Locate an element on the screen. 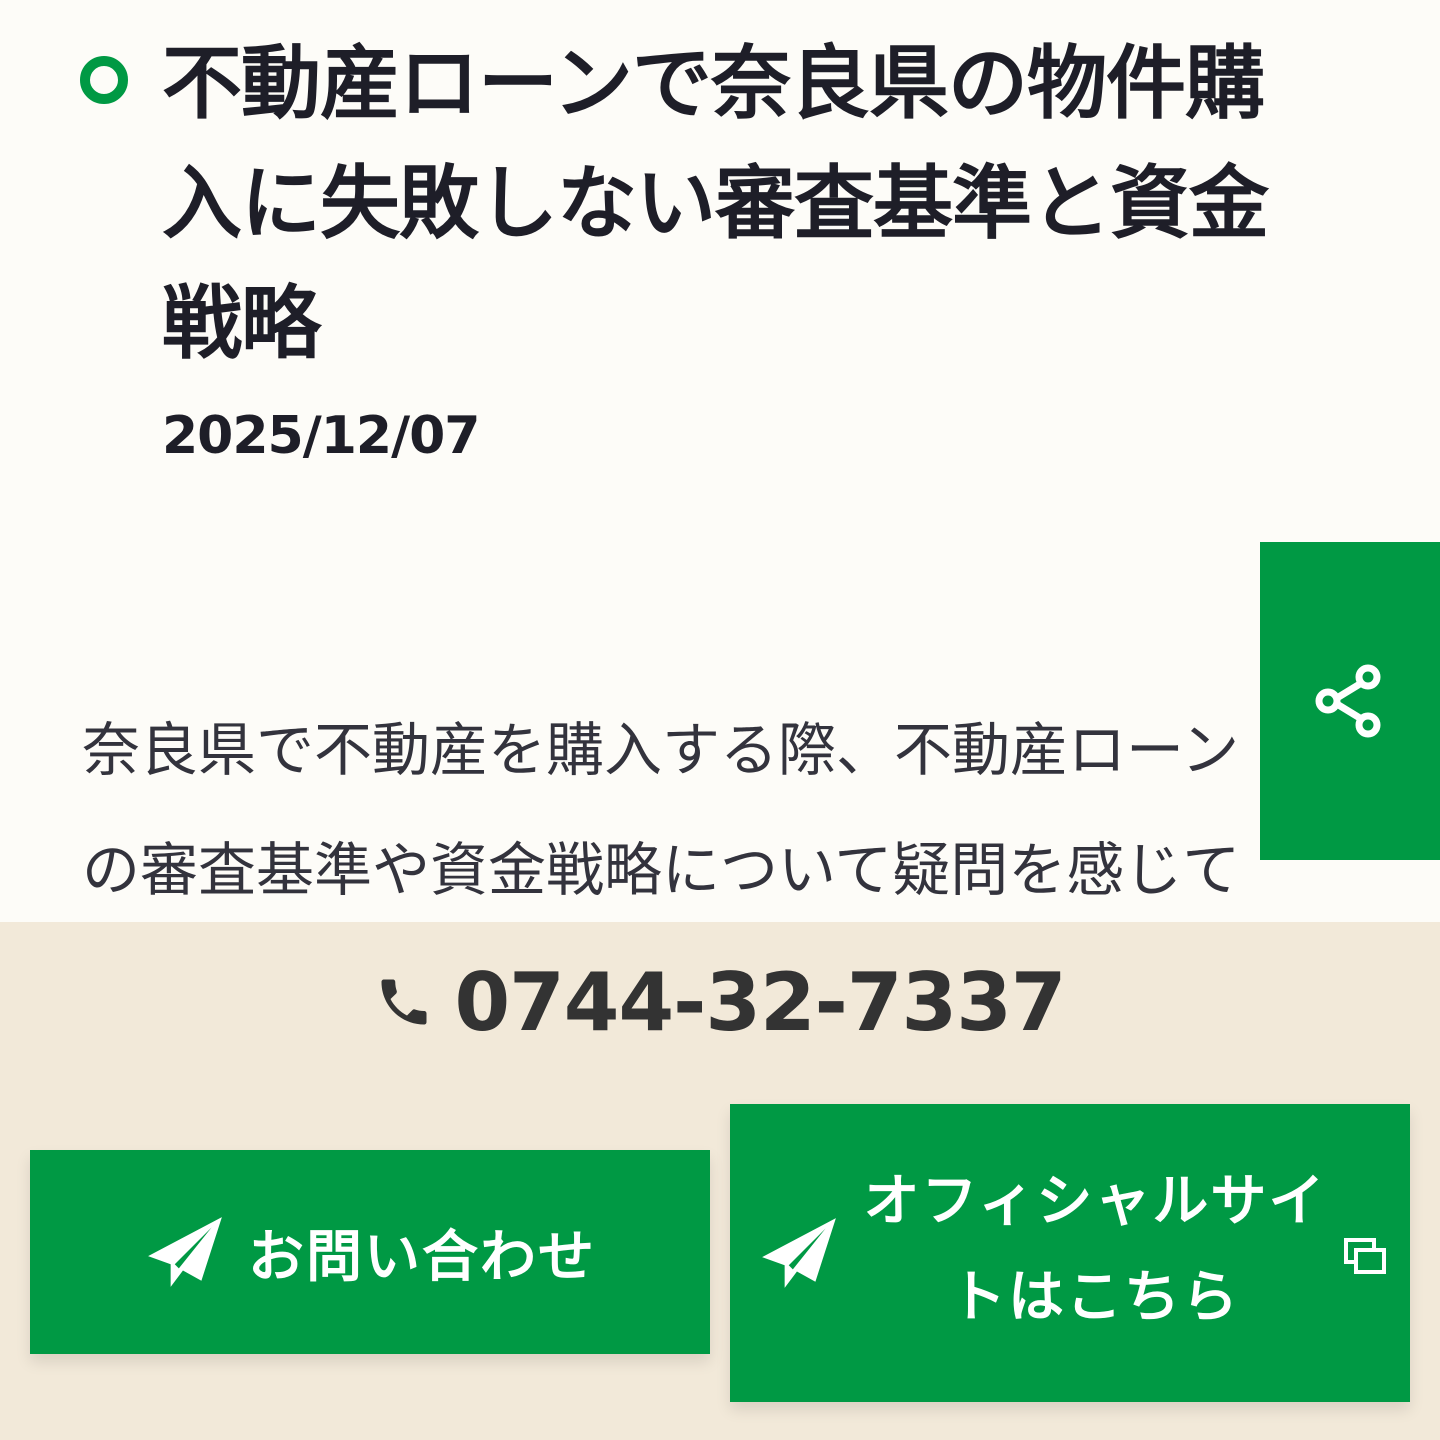 This screenshot has width=1440, height=1440. official-site-button-label: オフィシャルサイトはこちら is located at coordinates (1095, 1249).